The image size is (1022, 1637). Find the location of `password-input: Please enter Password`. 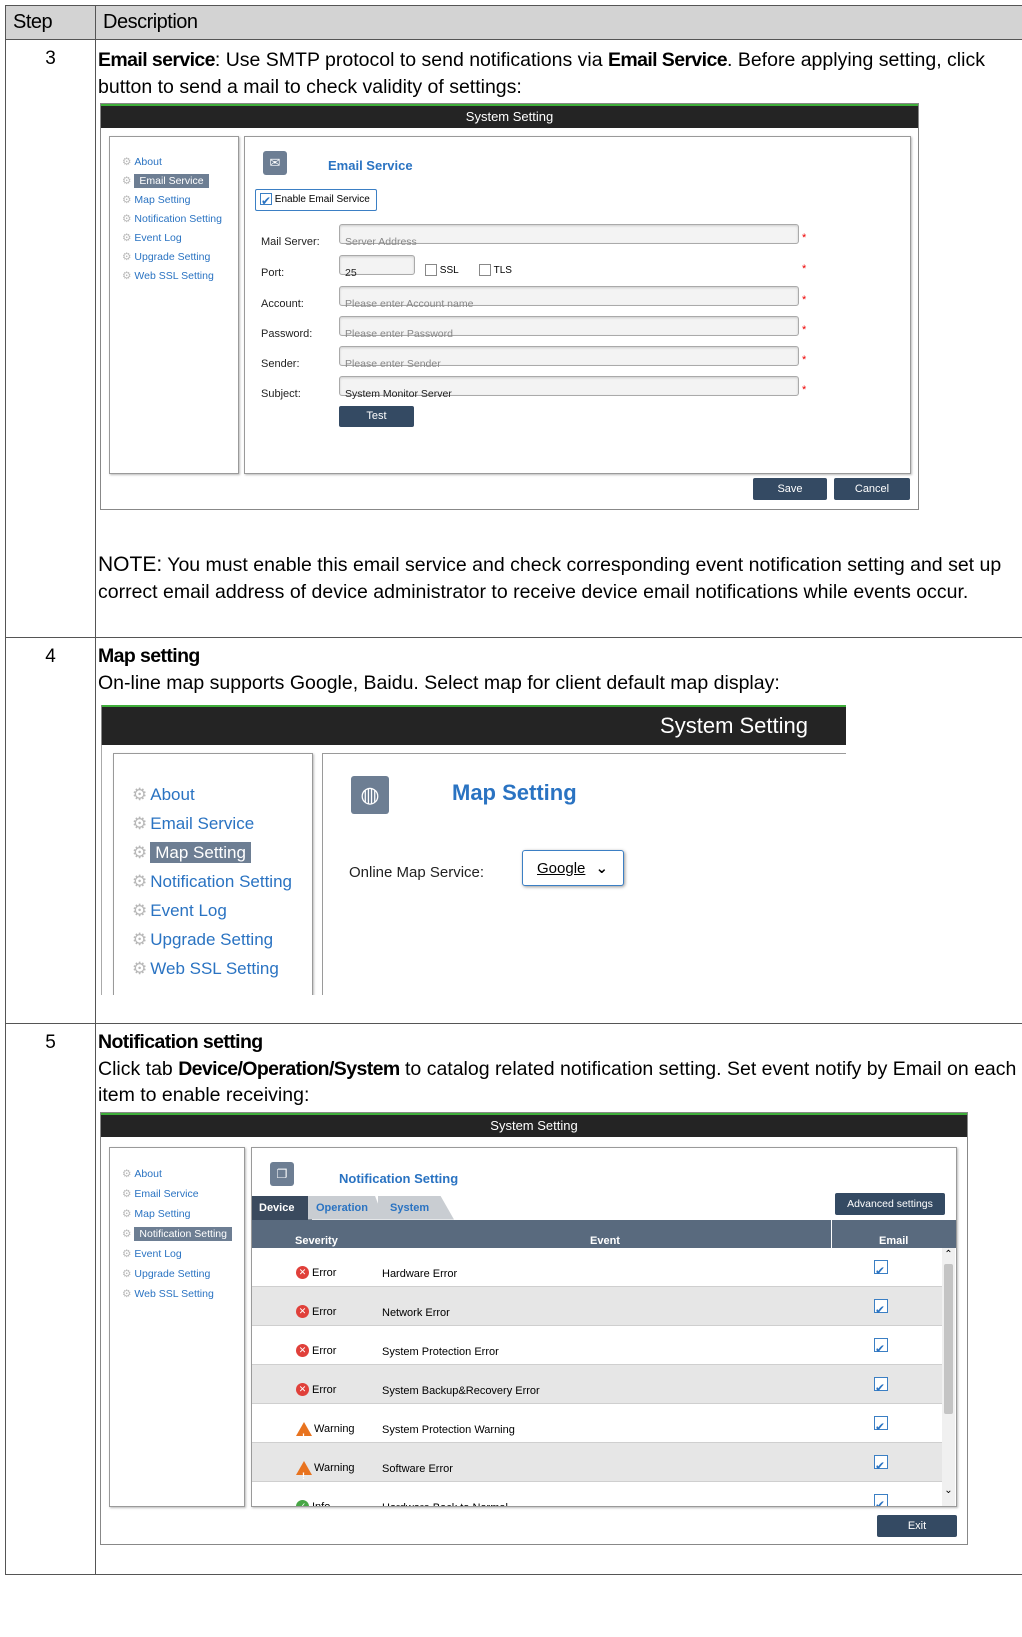

password-input: Please enter Password is located at coordinates (569, 328).